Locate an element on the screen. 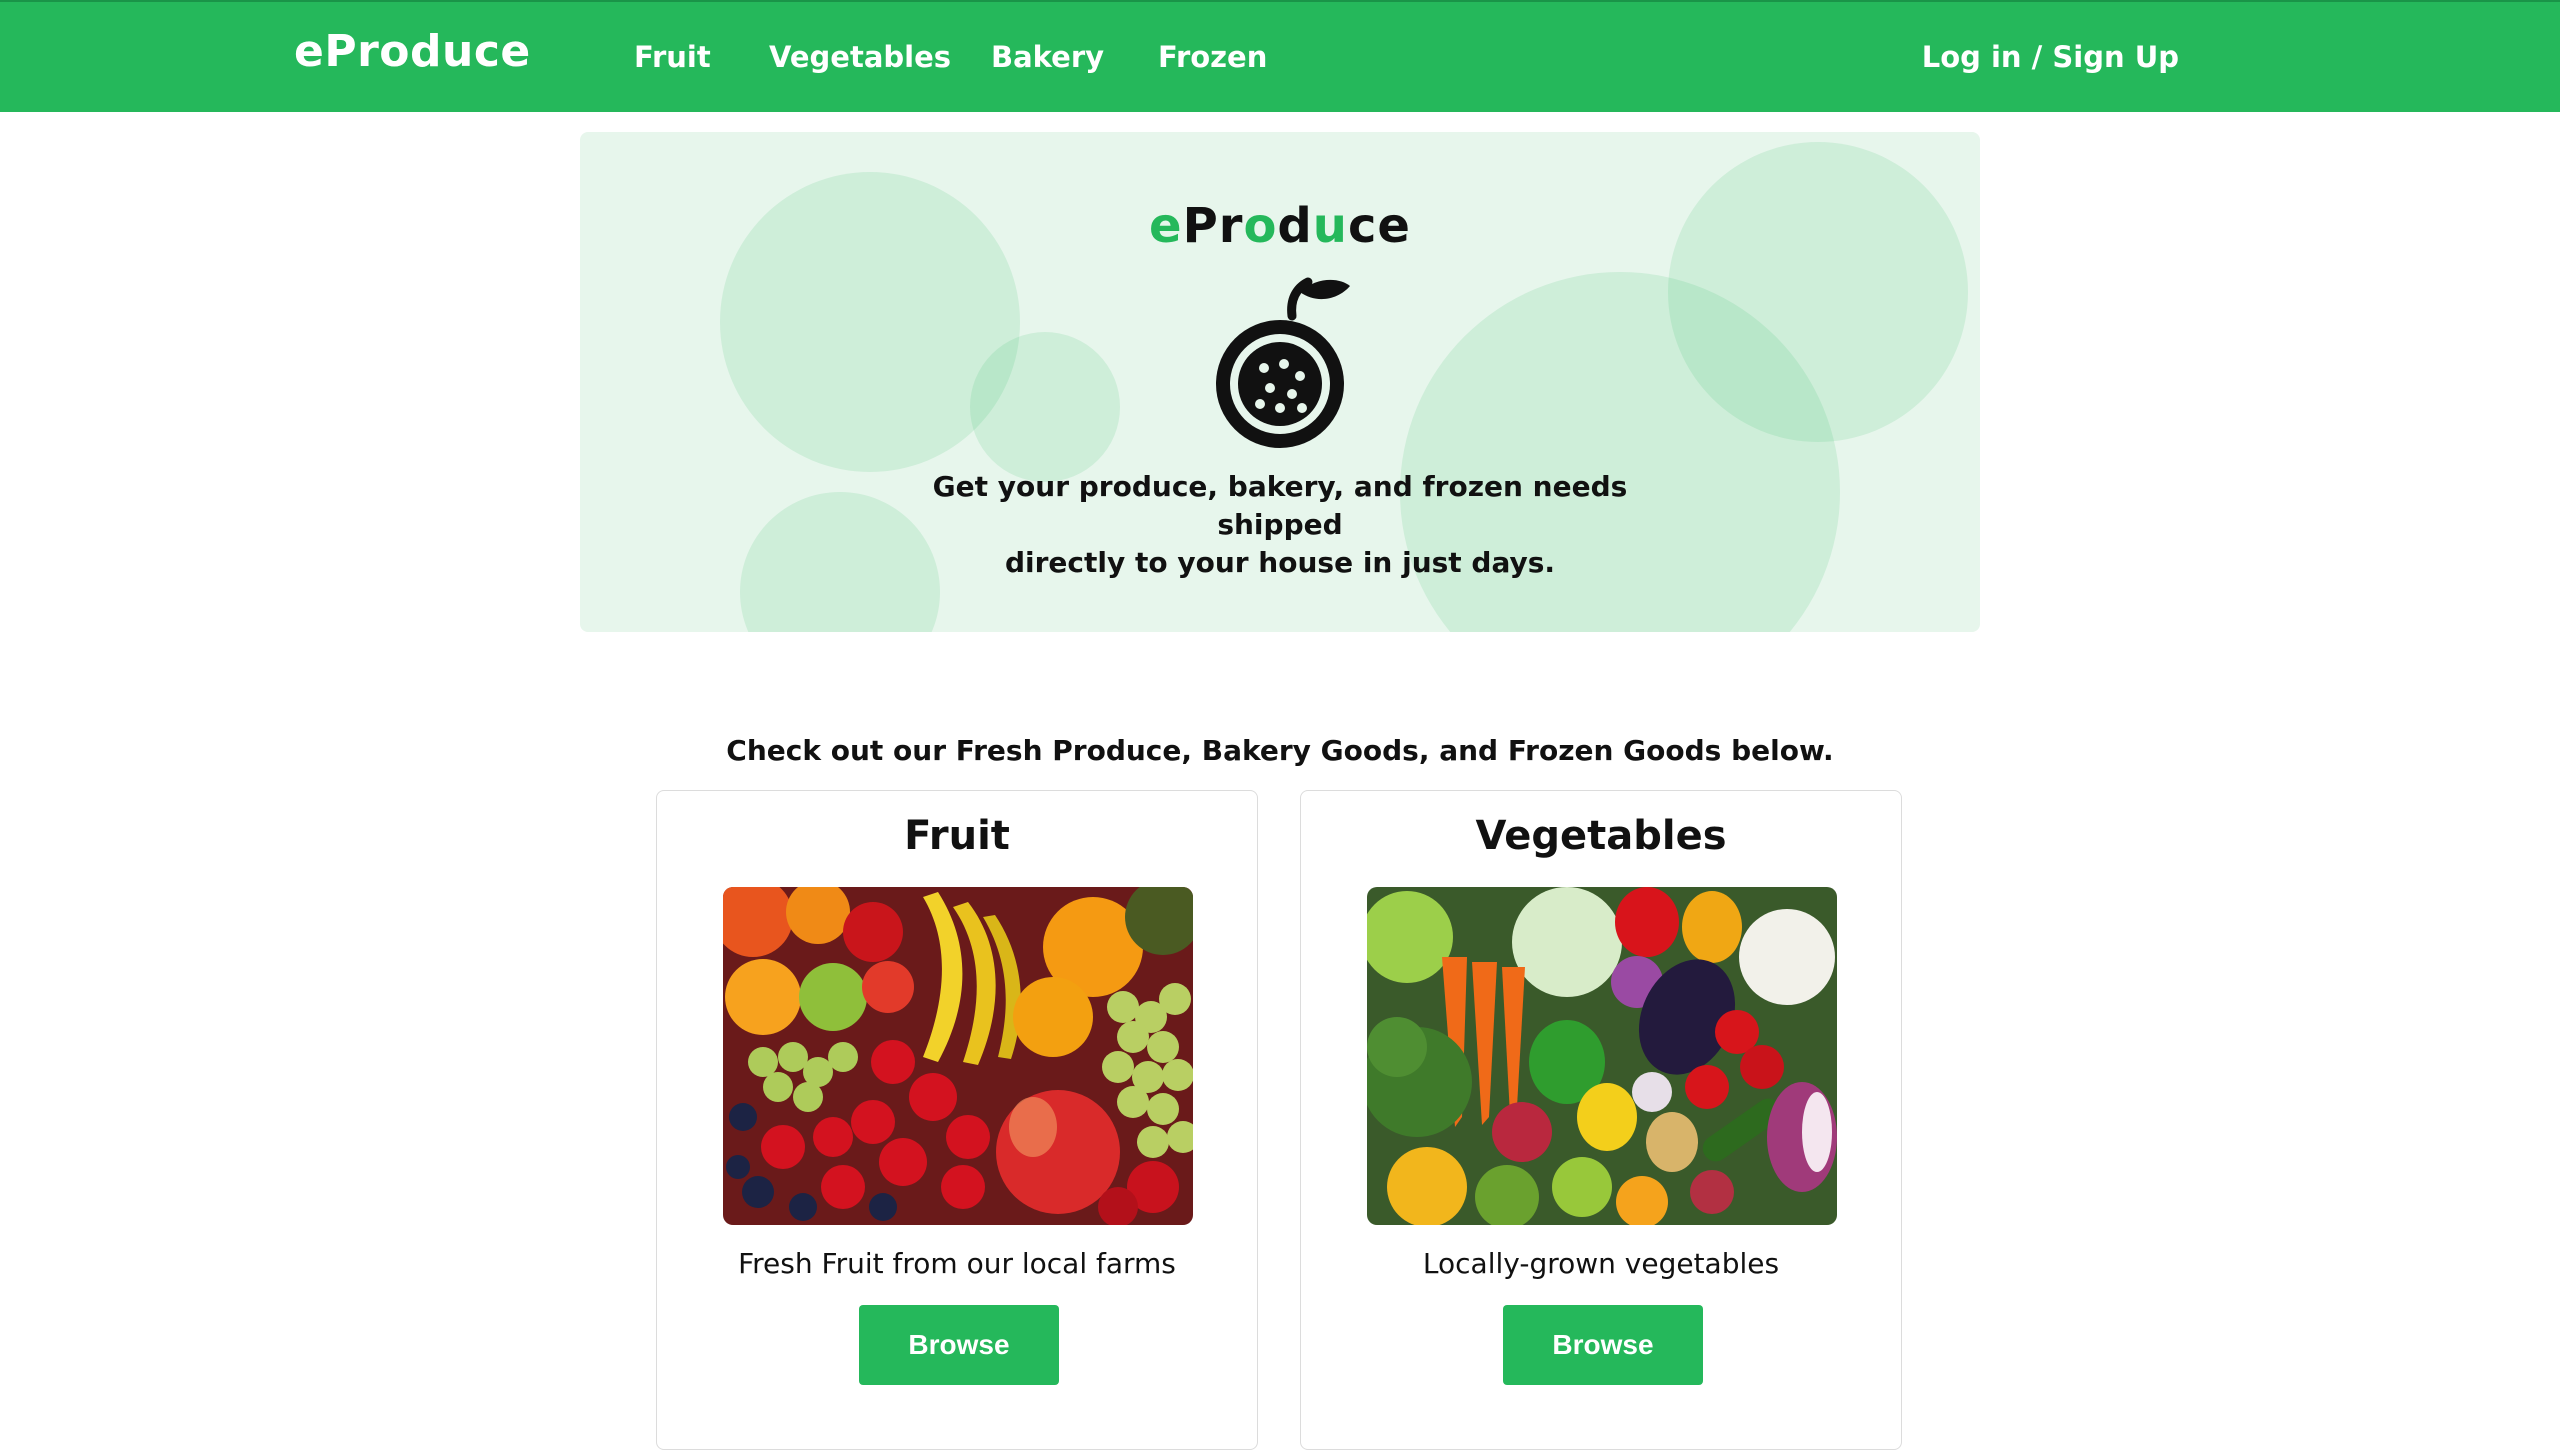  browse-vegetables-button: Browse is located at coordinates (1603, 1345).